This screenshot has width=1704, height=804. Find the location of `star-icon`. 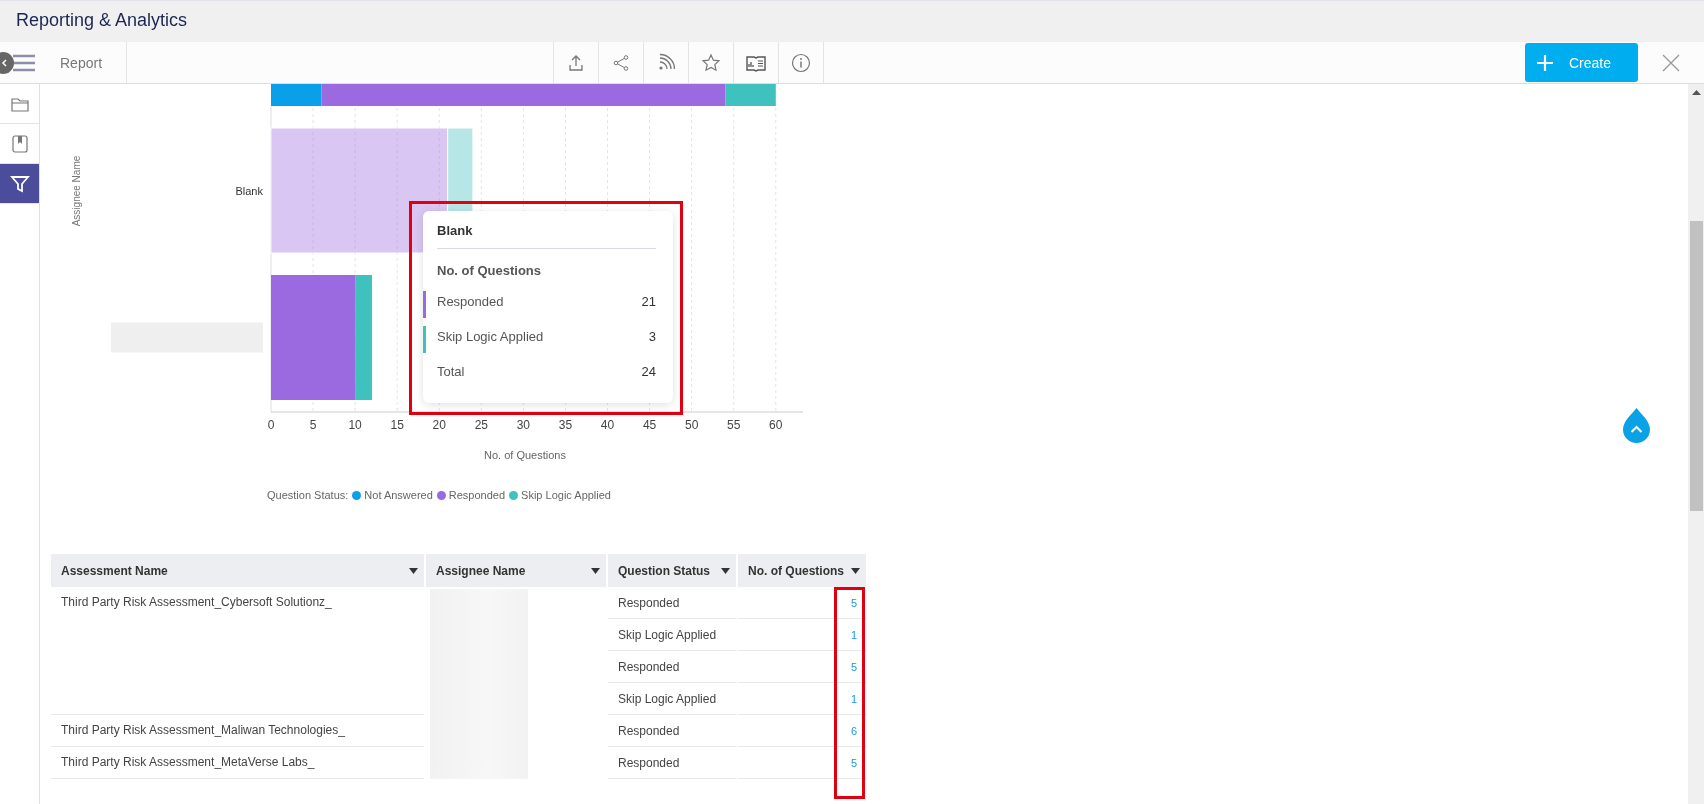

star-icon is located at coordinates (711, 62).